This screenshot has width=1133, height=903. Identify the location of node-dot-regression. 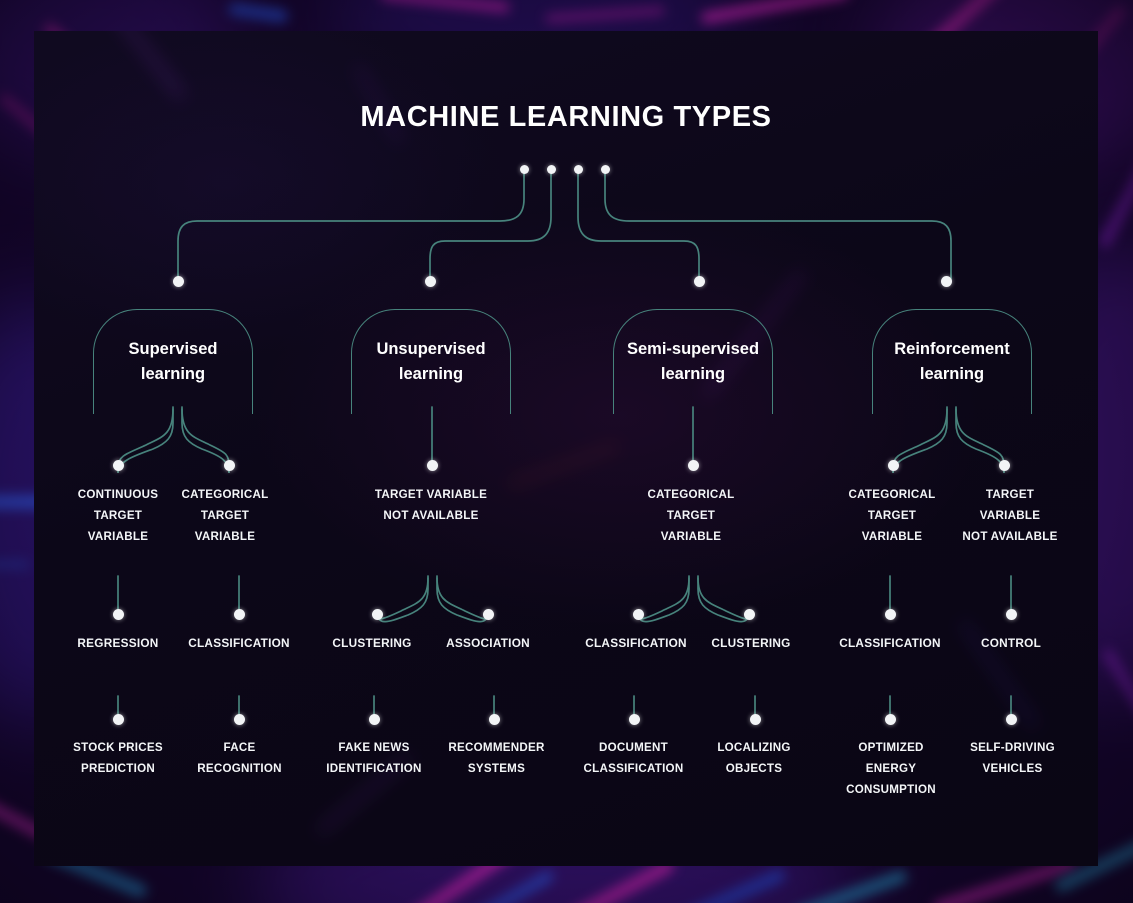
(118, 614).